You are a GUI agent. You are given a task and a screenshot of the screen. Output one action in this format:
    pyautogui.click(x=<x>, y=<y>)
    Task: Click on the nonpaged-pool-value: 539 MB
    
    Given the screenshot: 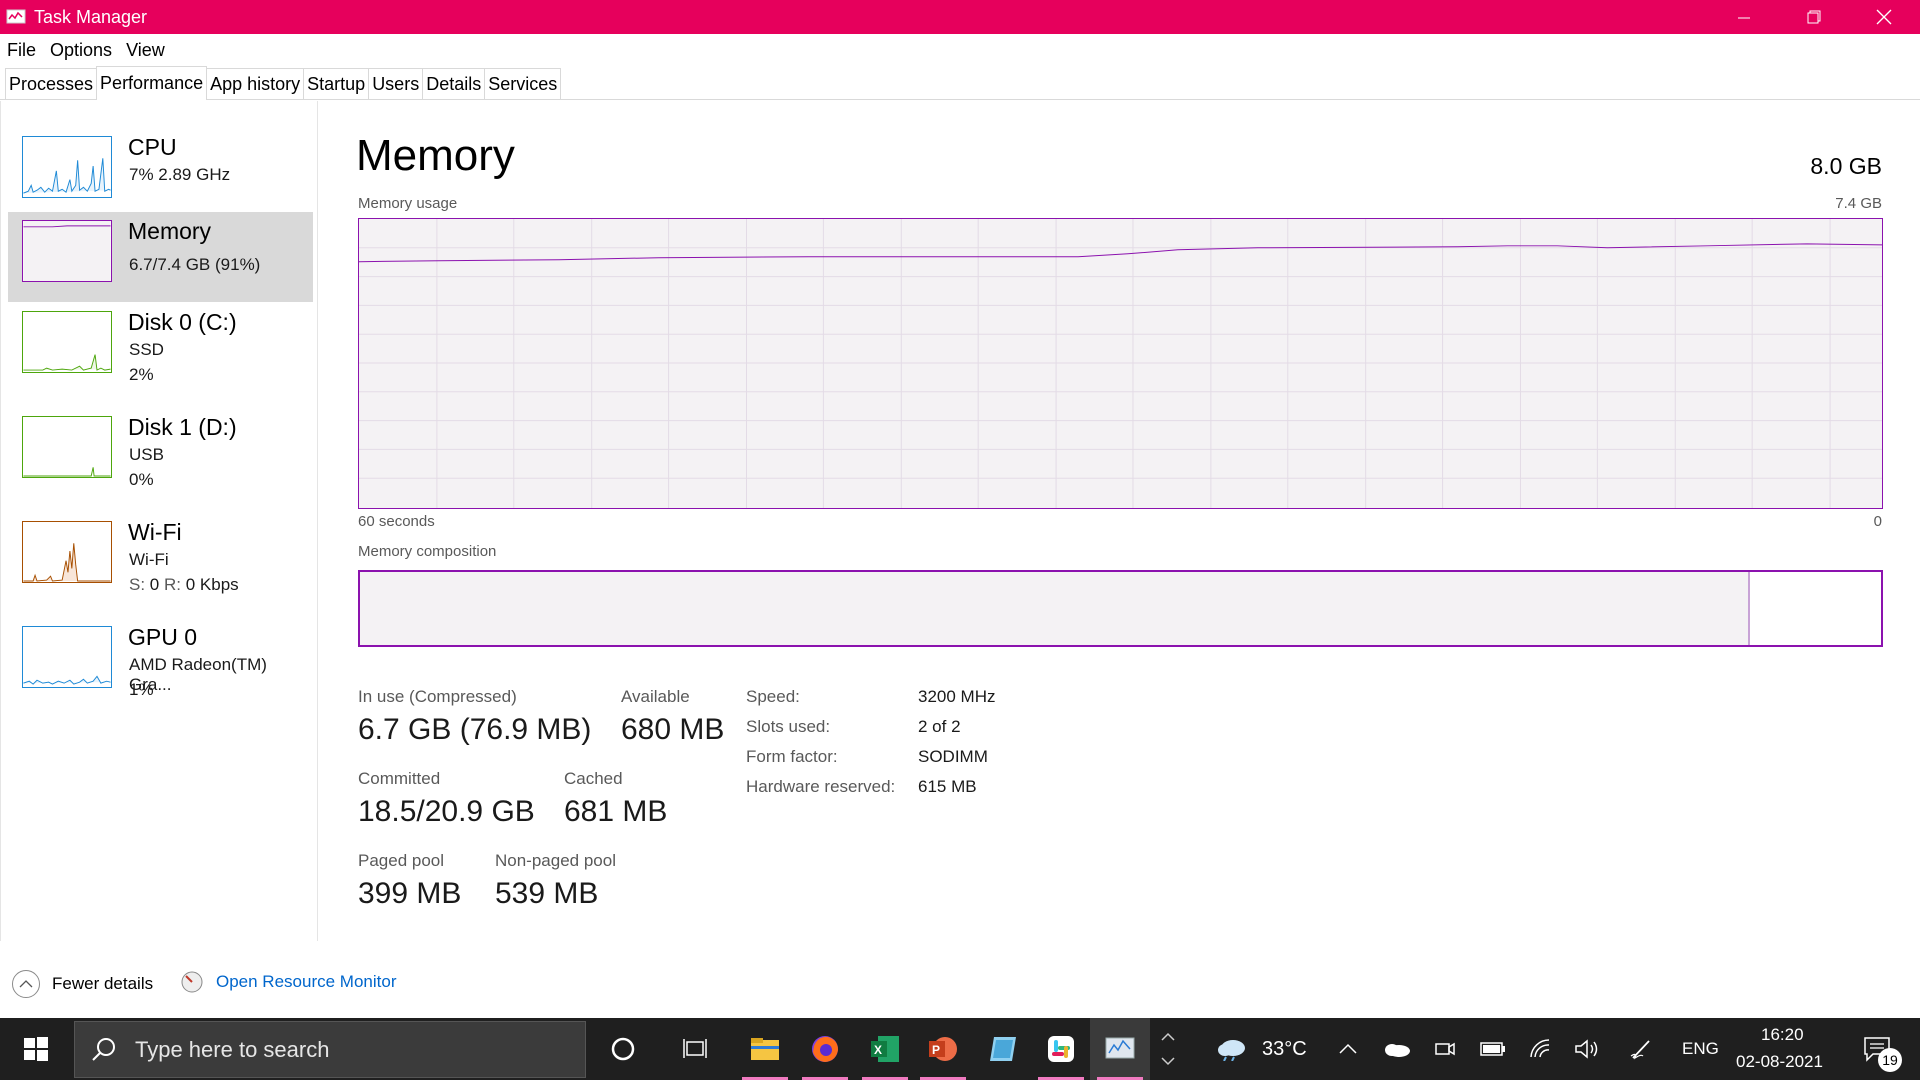 What is the action you would take?
    pyautogui.click(x=547, y=893)
    